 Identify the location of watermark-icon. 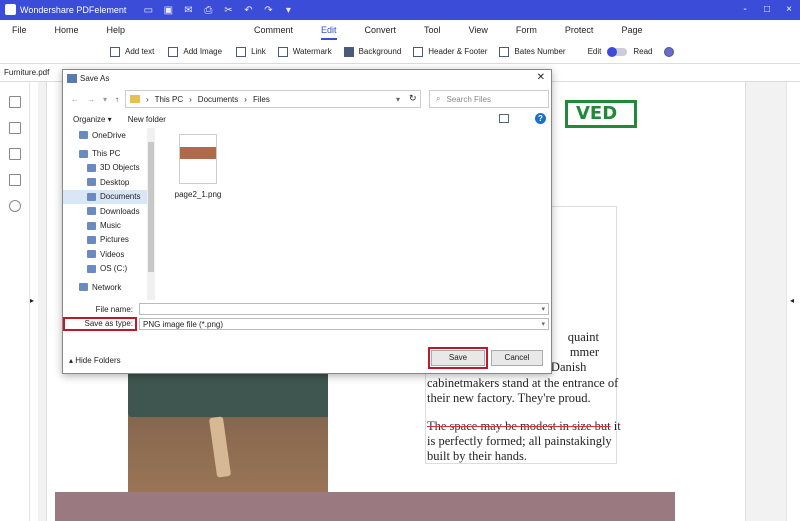
(282, 51).